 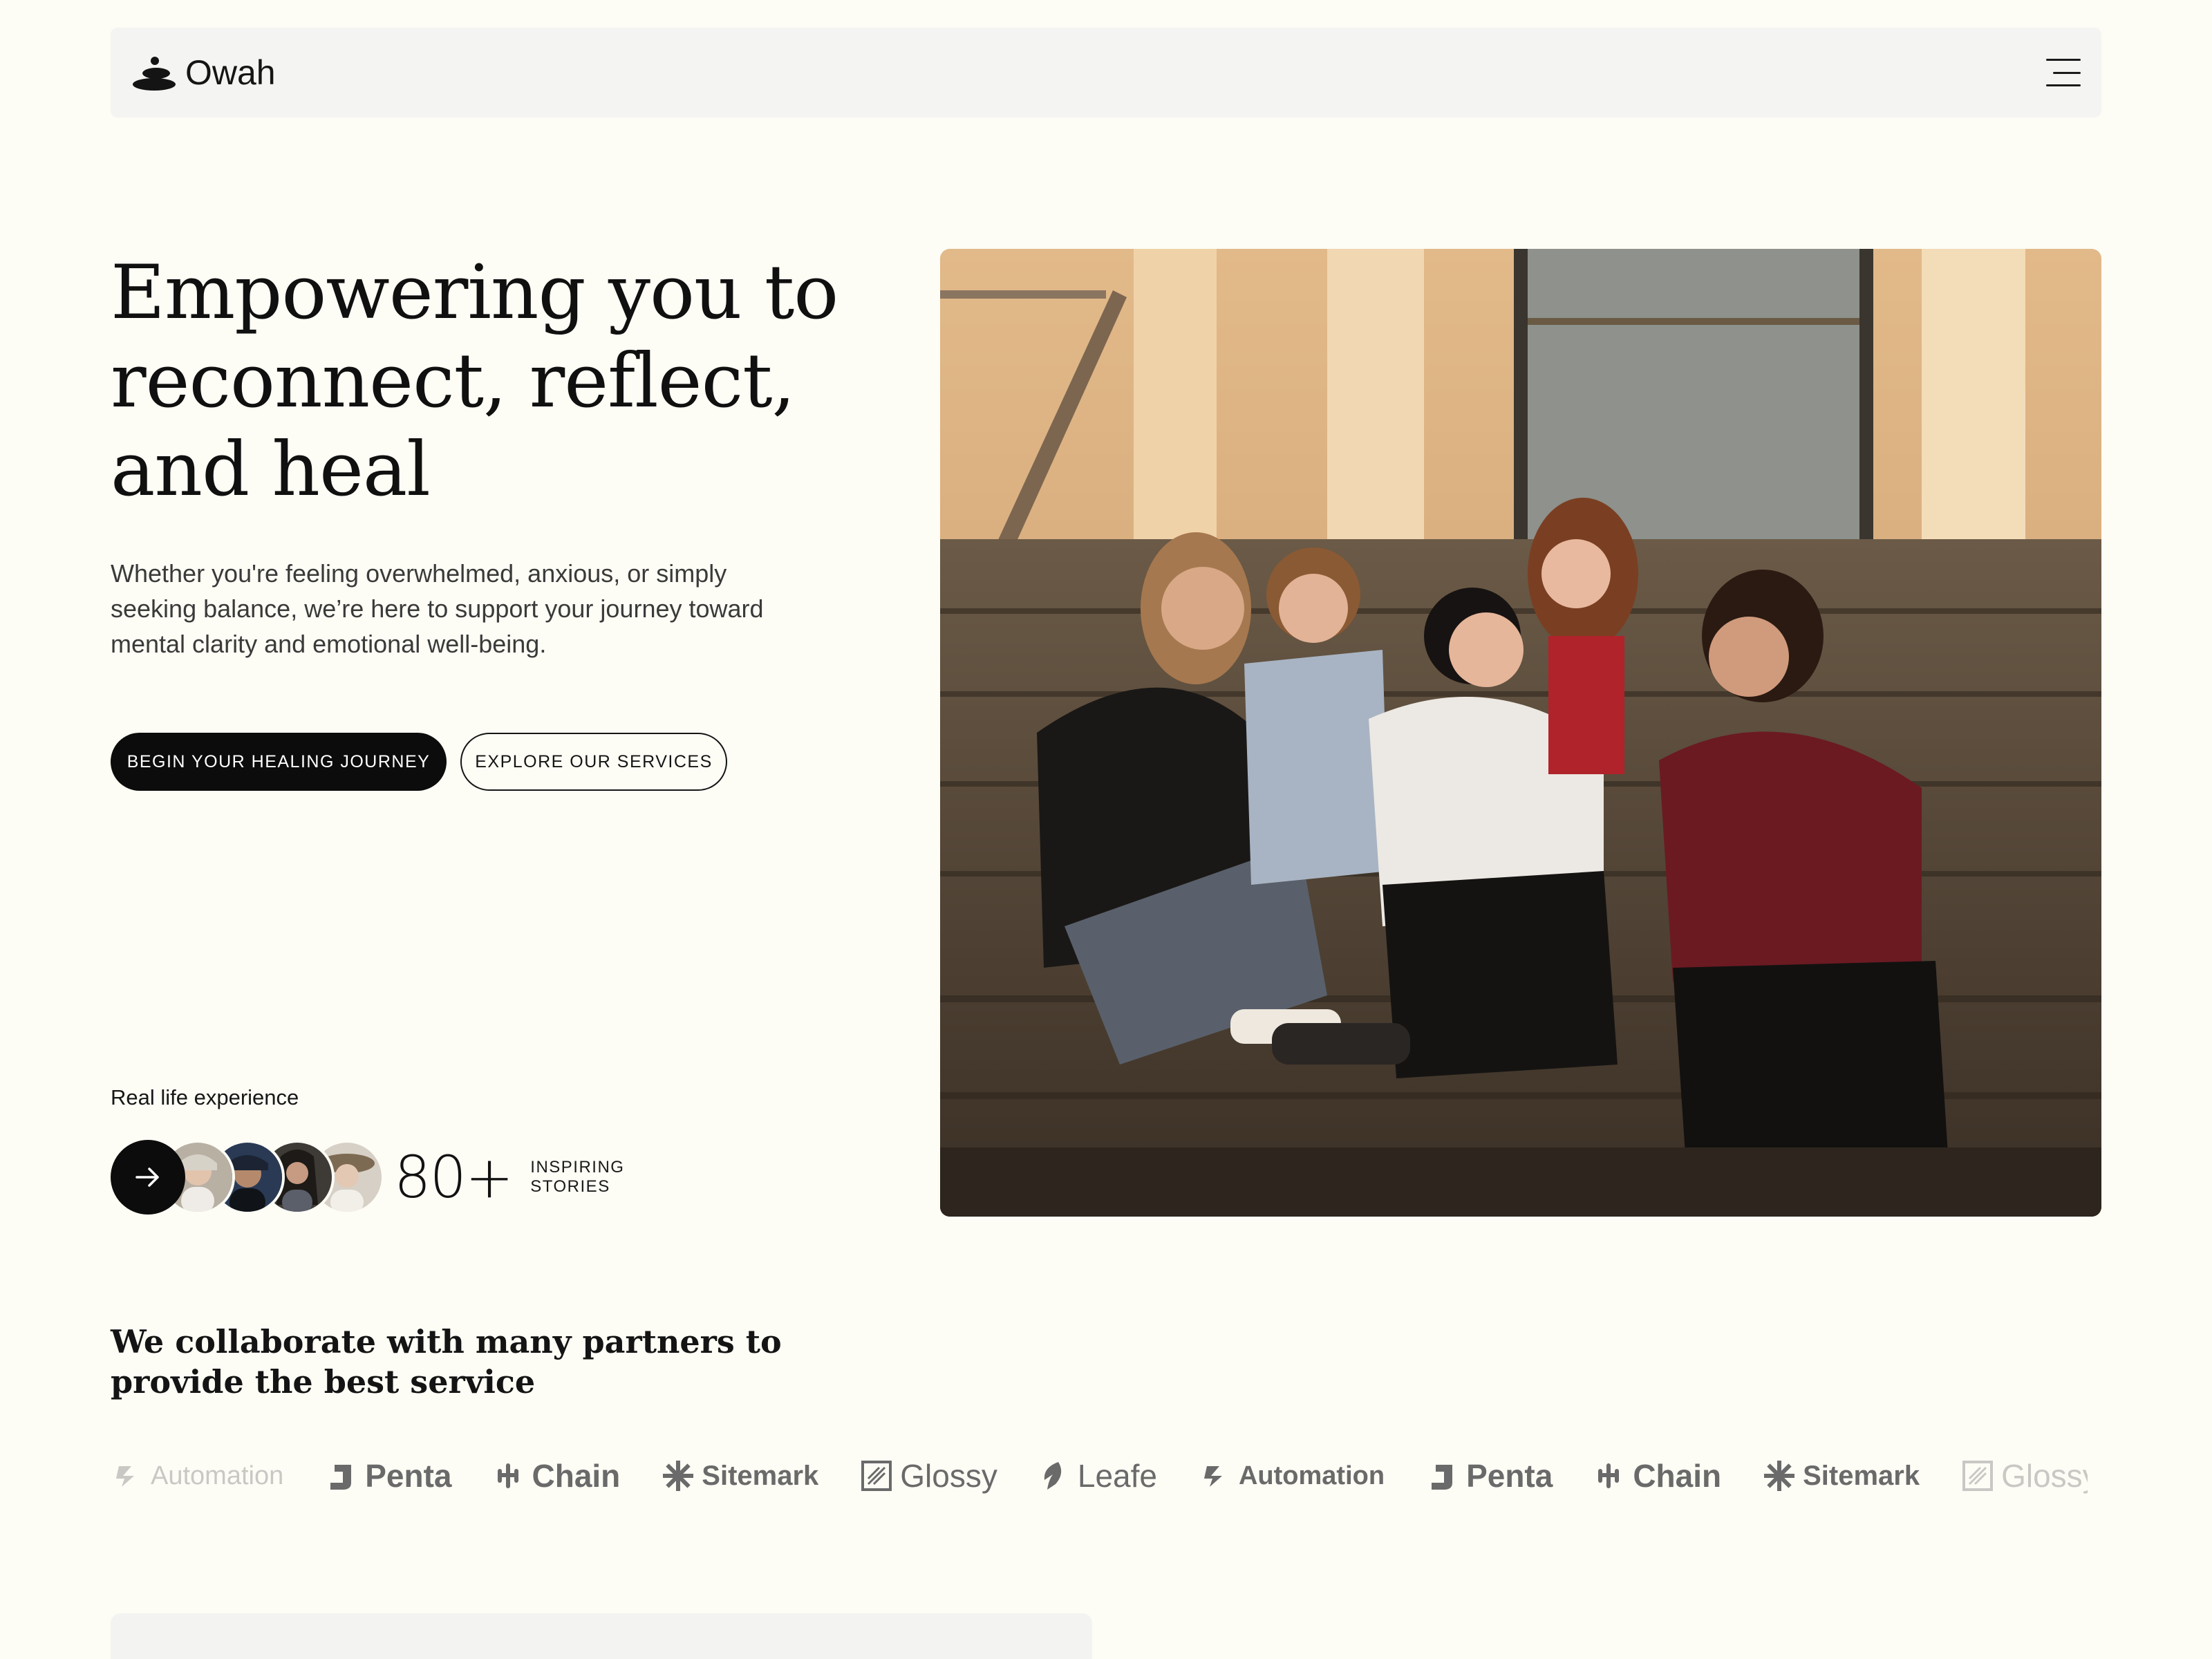 I want to click on arrow-right-icon, so click(x=147, y=1177).